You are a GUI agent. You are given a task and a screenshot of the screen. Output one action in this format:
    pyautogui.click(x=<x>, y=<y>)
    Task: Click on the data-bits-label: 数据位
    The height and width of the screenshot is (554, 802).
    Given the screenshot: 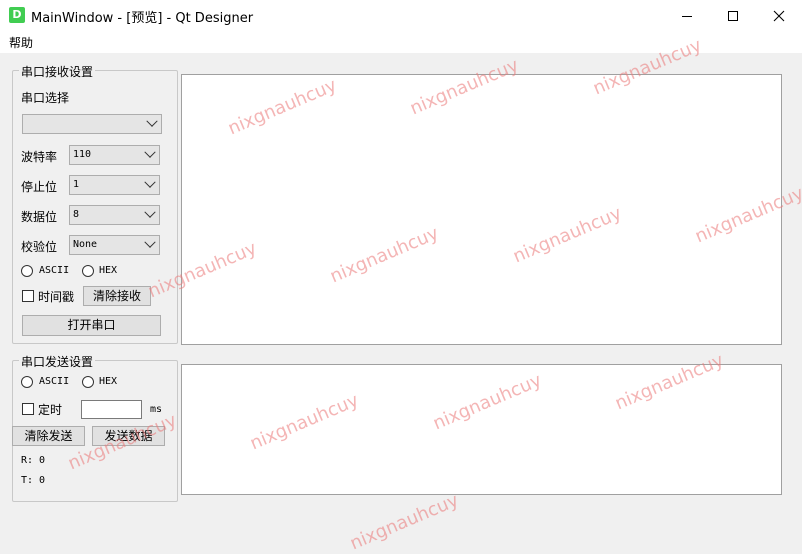 What is the action you would take?
    pyautogui.click(x=39, y=217)
    